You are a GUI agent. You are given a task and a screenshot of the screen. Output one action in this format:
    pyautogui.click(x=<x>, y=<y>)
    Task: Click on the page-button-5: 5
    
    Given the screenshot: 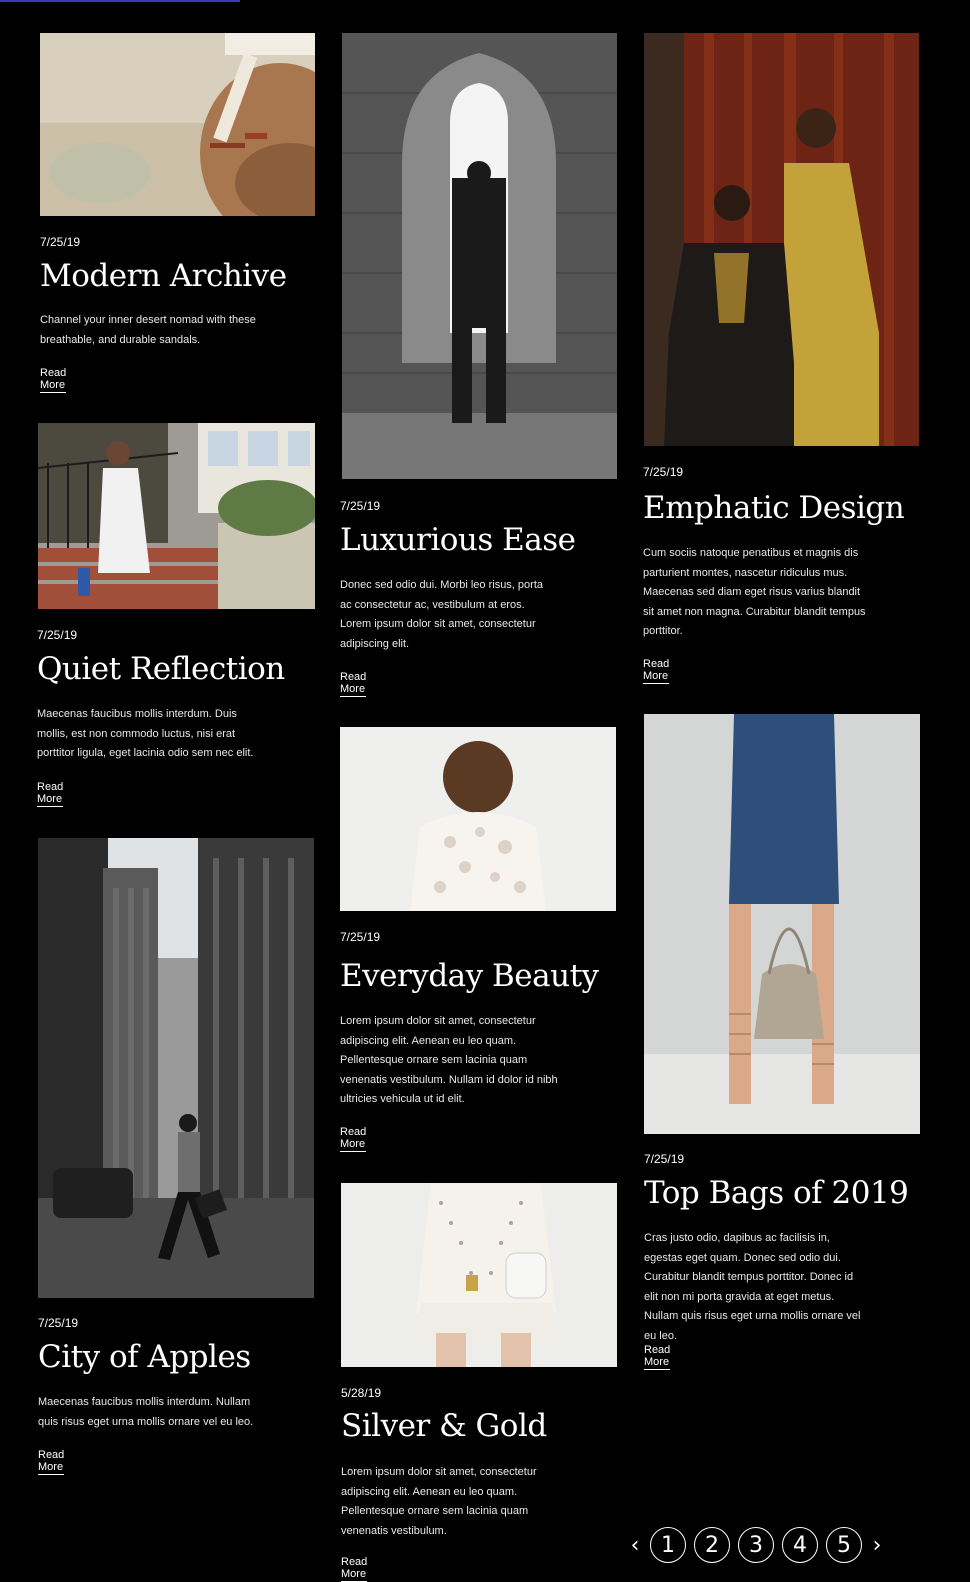 What is the action you would take?
    pyautogui.click(x=844, y=1545)
    